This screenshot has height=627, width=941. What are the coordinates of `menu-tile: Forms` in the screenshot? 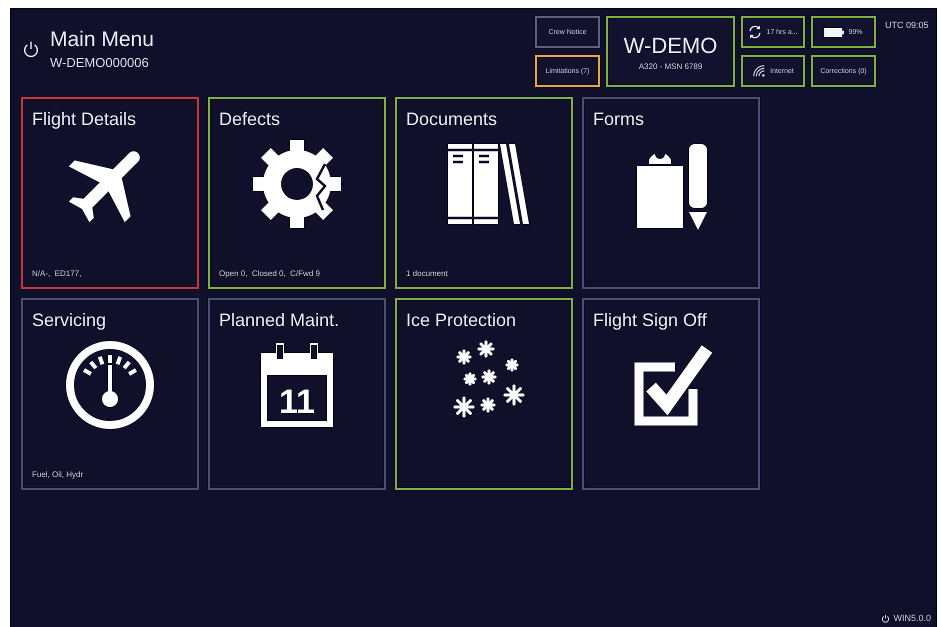 It's located at (671, 193).